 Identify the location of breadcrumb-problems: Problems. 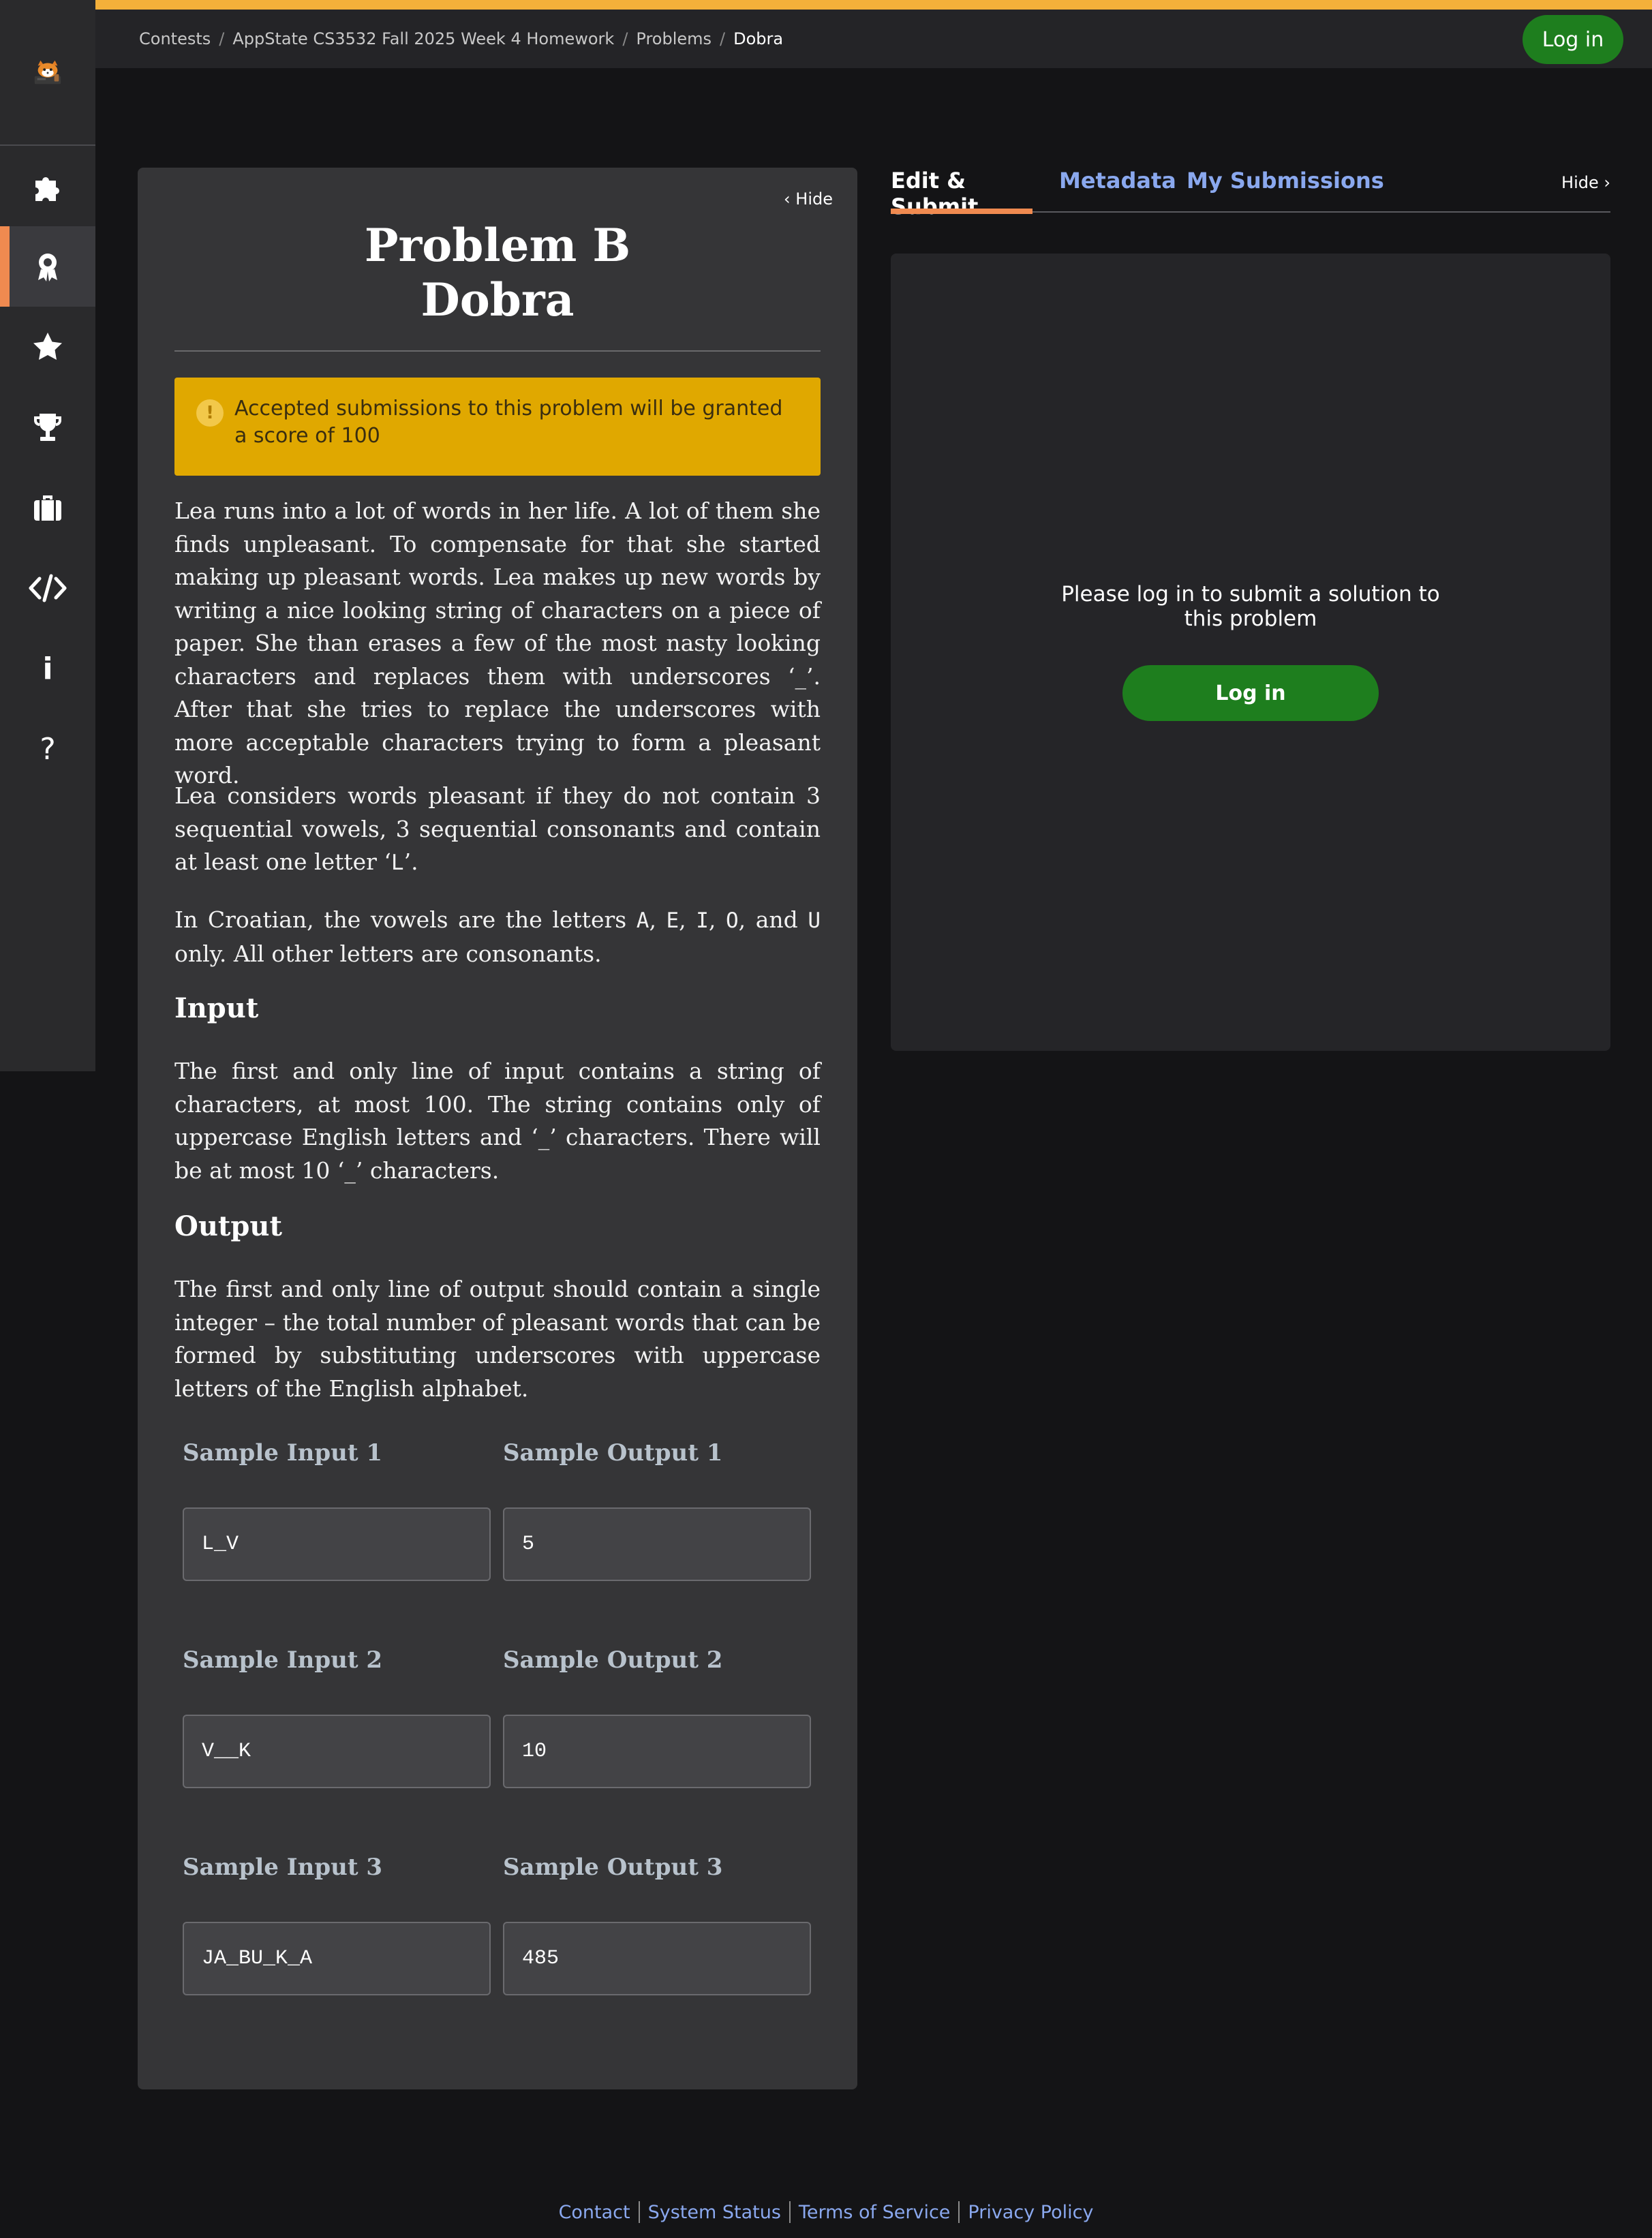
(674, 38).